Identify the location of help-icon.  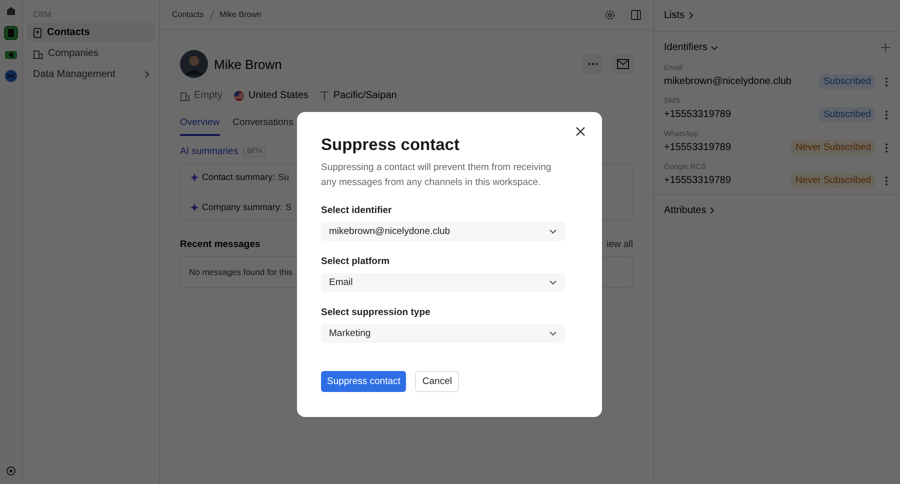
(11, 471).